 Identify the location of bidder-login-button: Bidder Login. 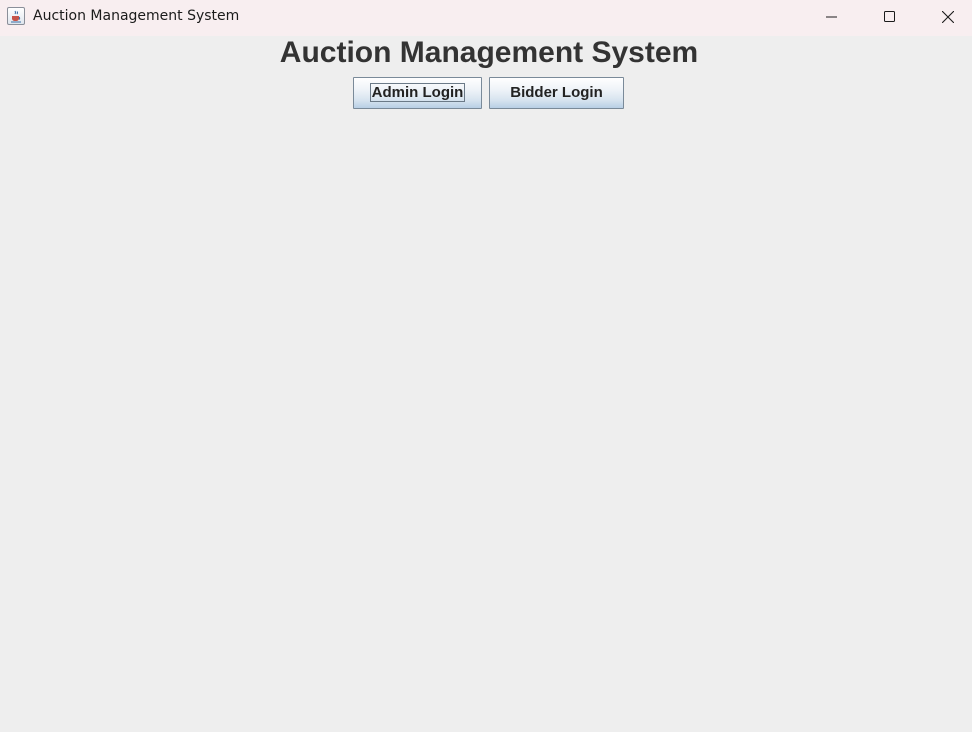
(556, 93).